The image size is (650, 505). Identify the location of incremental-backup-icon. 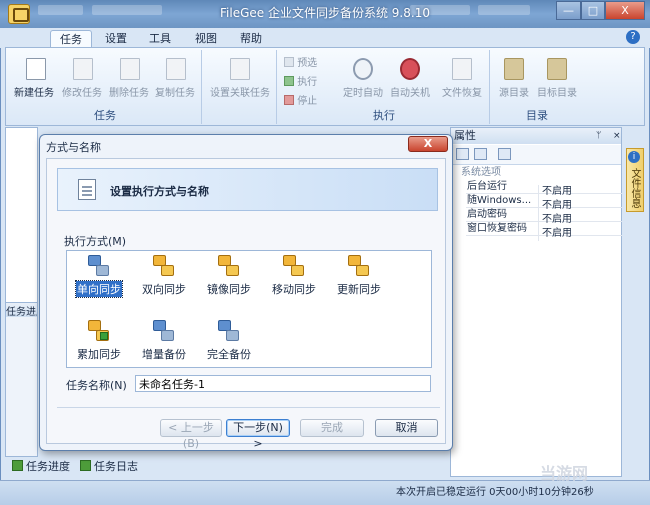
(164, 331).